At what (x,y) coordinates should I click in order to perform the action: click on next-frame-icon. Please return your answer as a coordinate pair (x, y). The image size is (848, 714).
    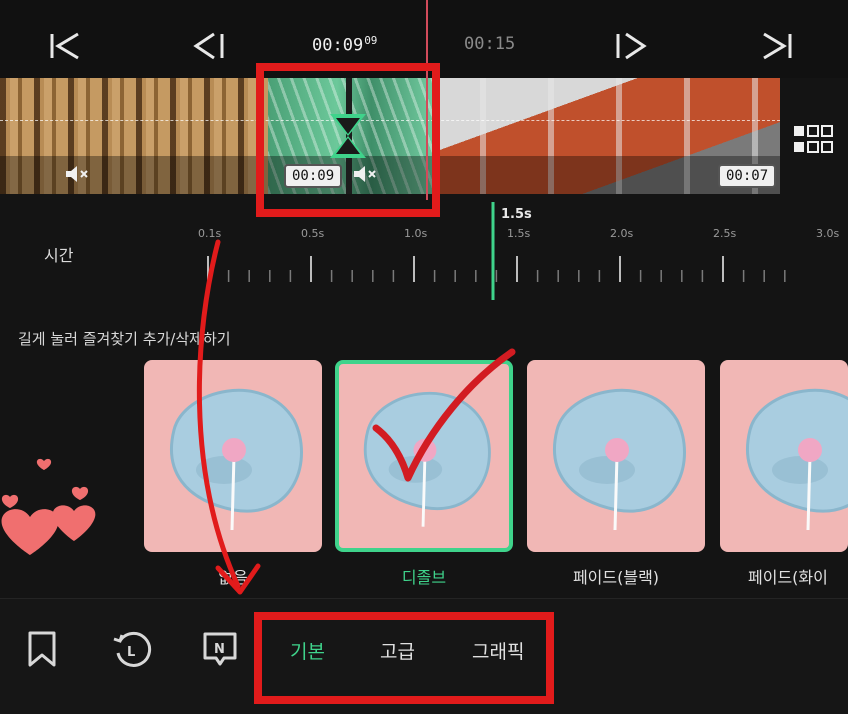
    Looking at the image, I should click on (631, 46).